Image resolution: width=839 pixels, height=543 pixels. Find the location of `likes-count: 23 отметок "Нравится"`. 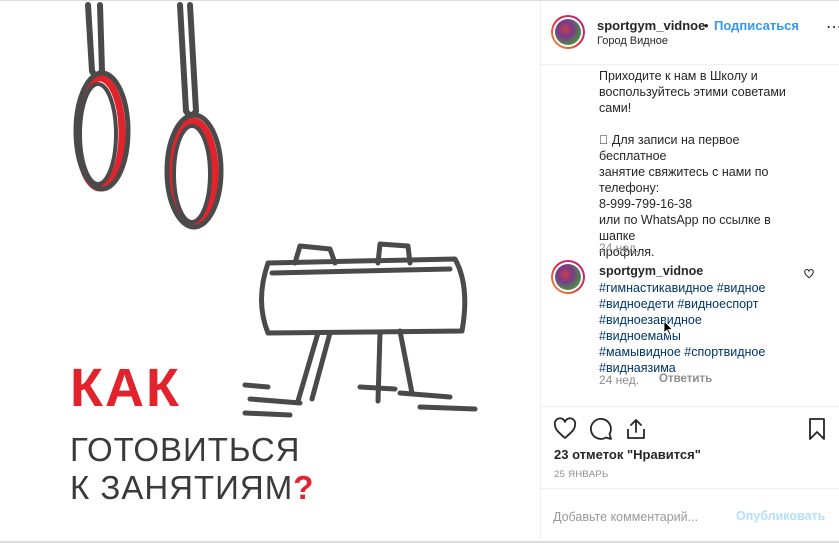

likes-count: 23 отметок "Нравится" is located at coordinates (627, 454).